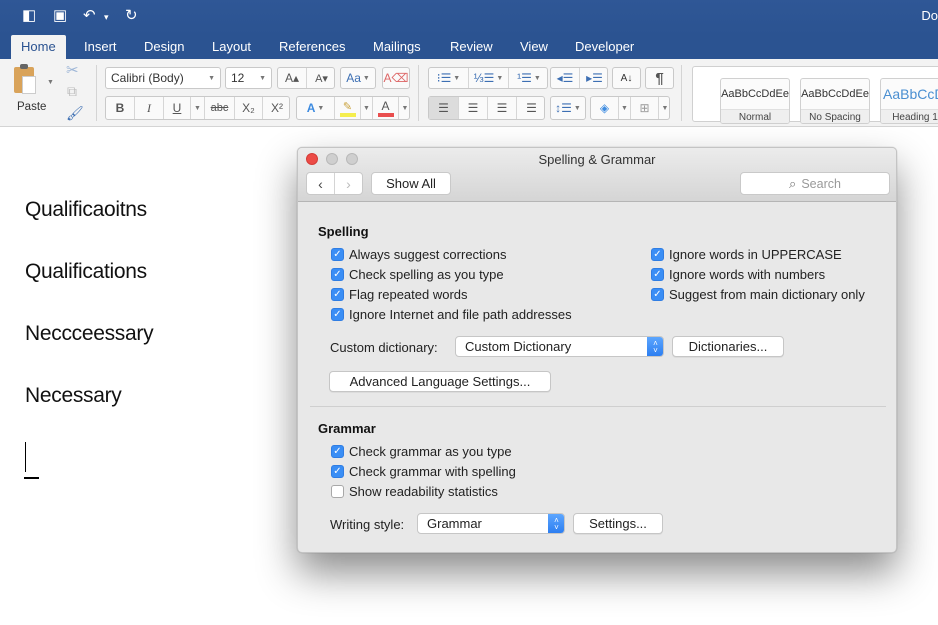  I want to click on document-line: Neccceessary, so click(89, 334).